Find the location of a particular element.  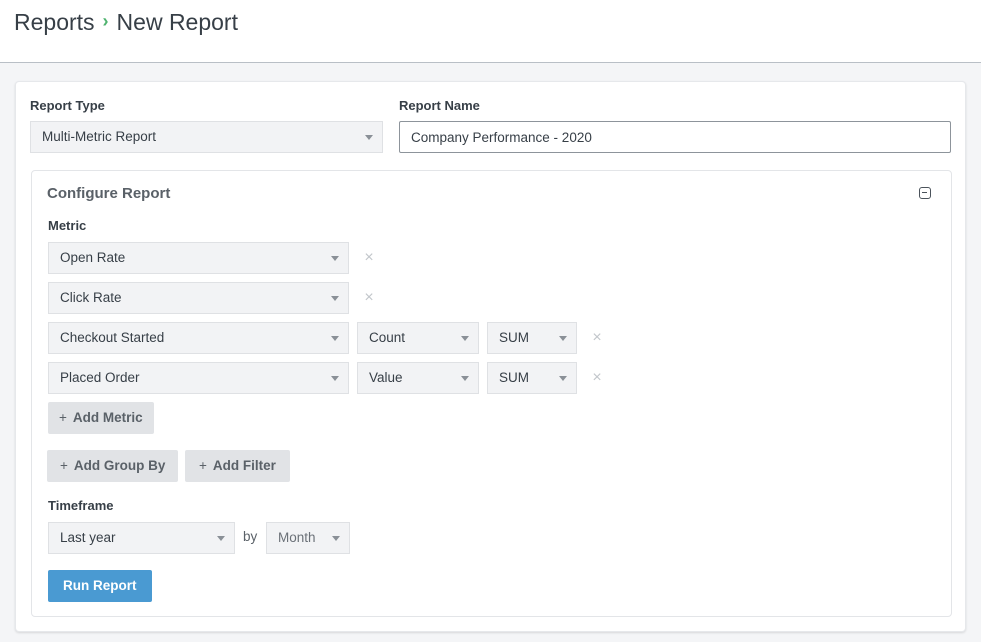

page-header: Reports › New Report is located at coordinates (490, 31).